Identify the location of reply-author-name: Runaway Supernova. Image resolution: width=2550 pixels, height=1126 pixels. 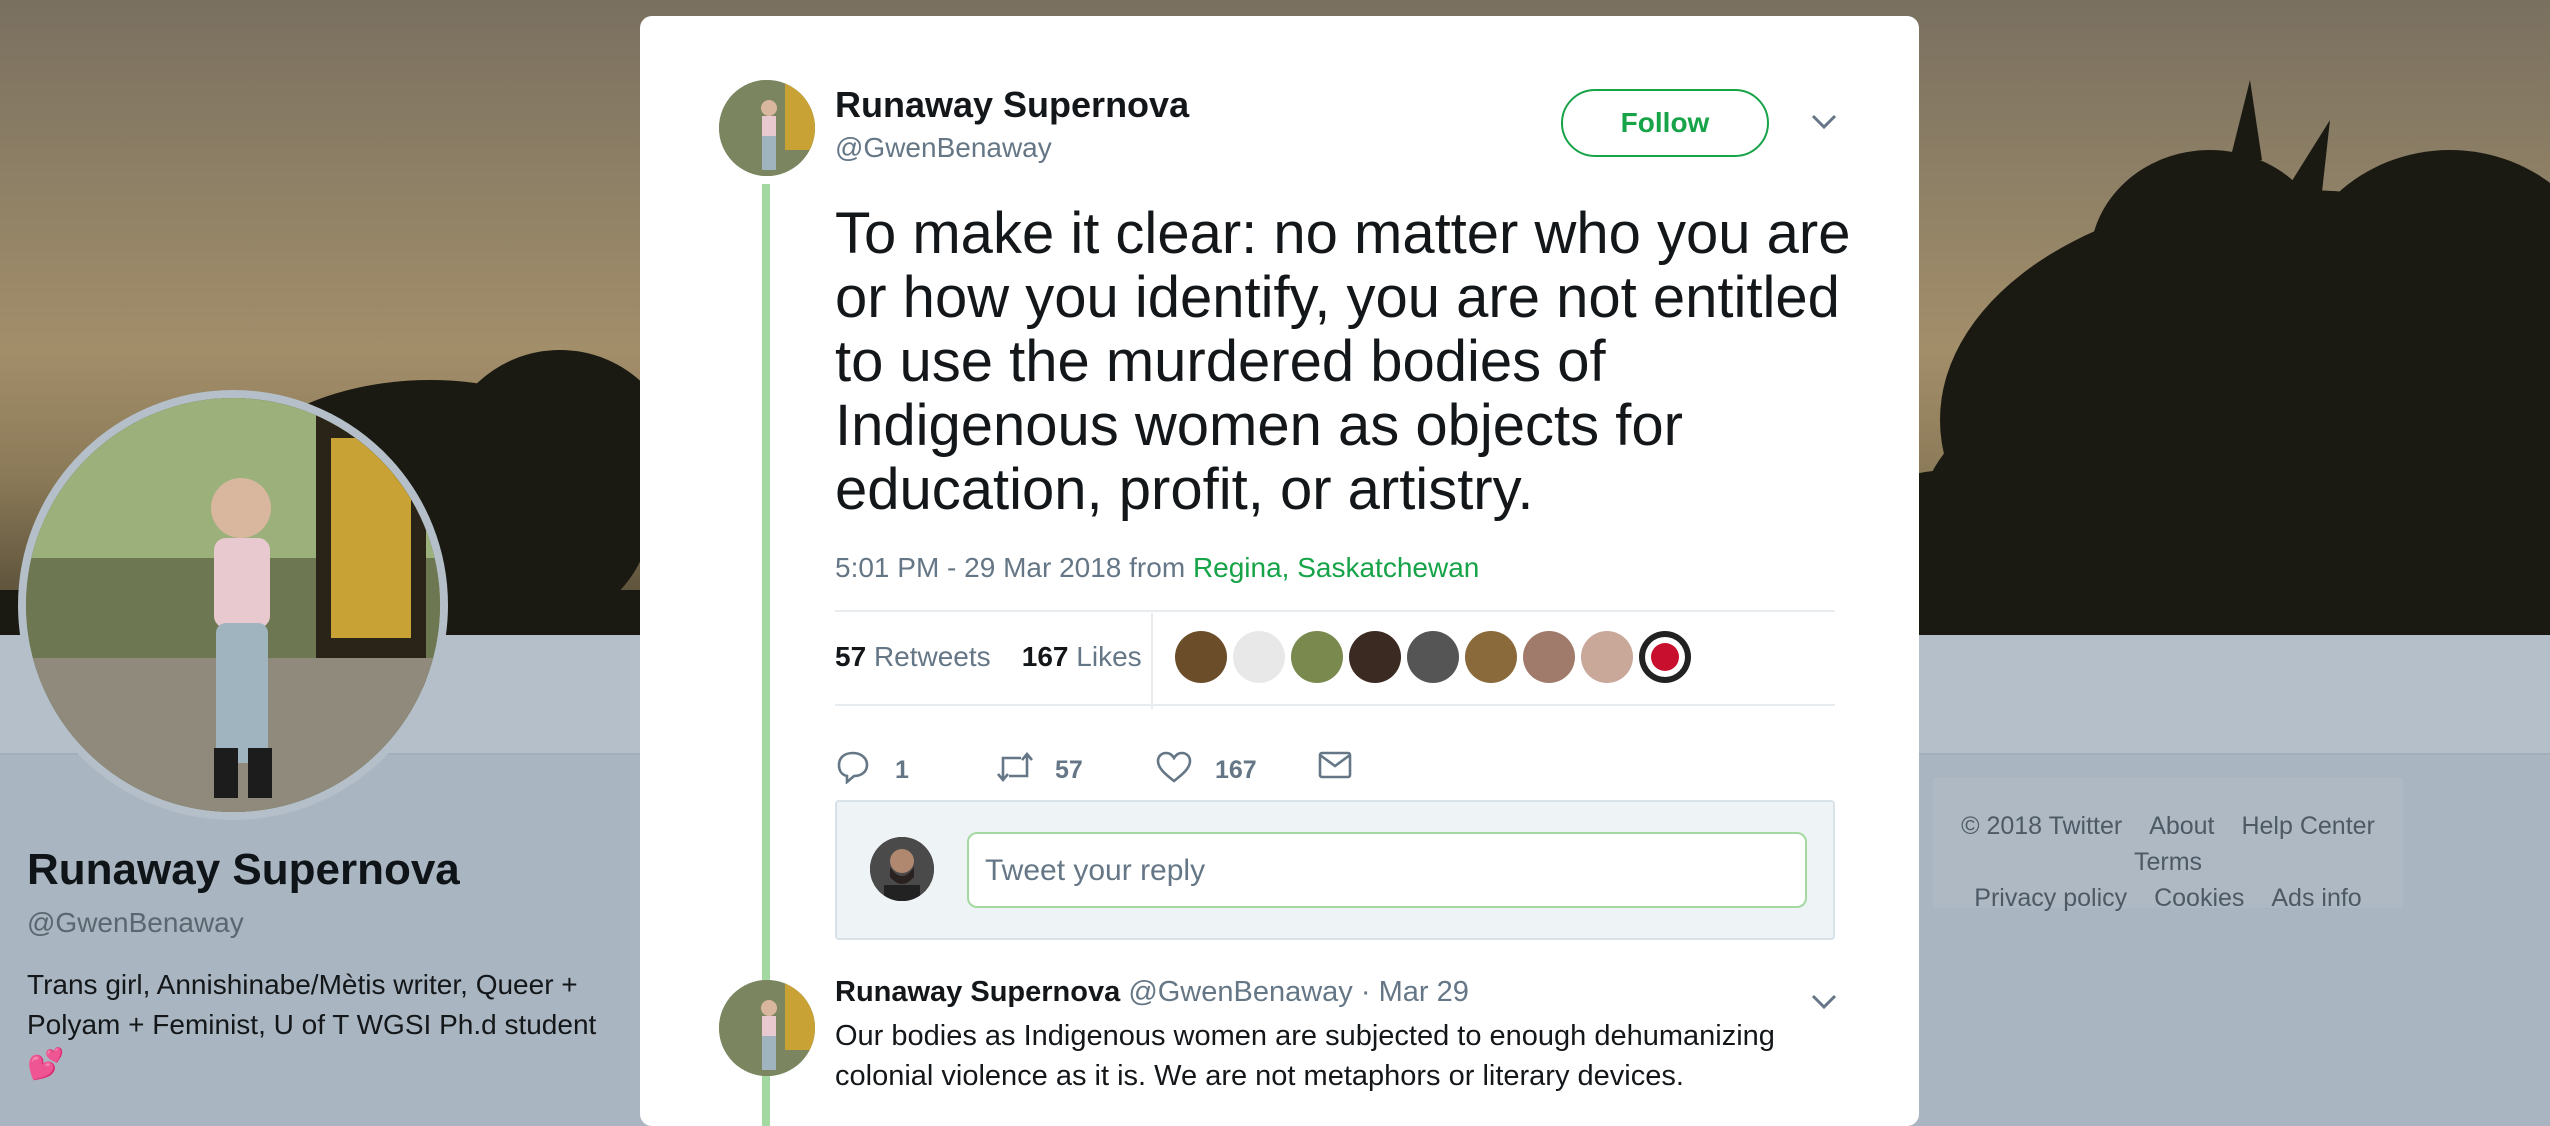
(977, 992).